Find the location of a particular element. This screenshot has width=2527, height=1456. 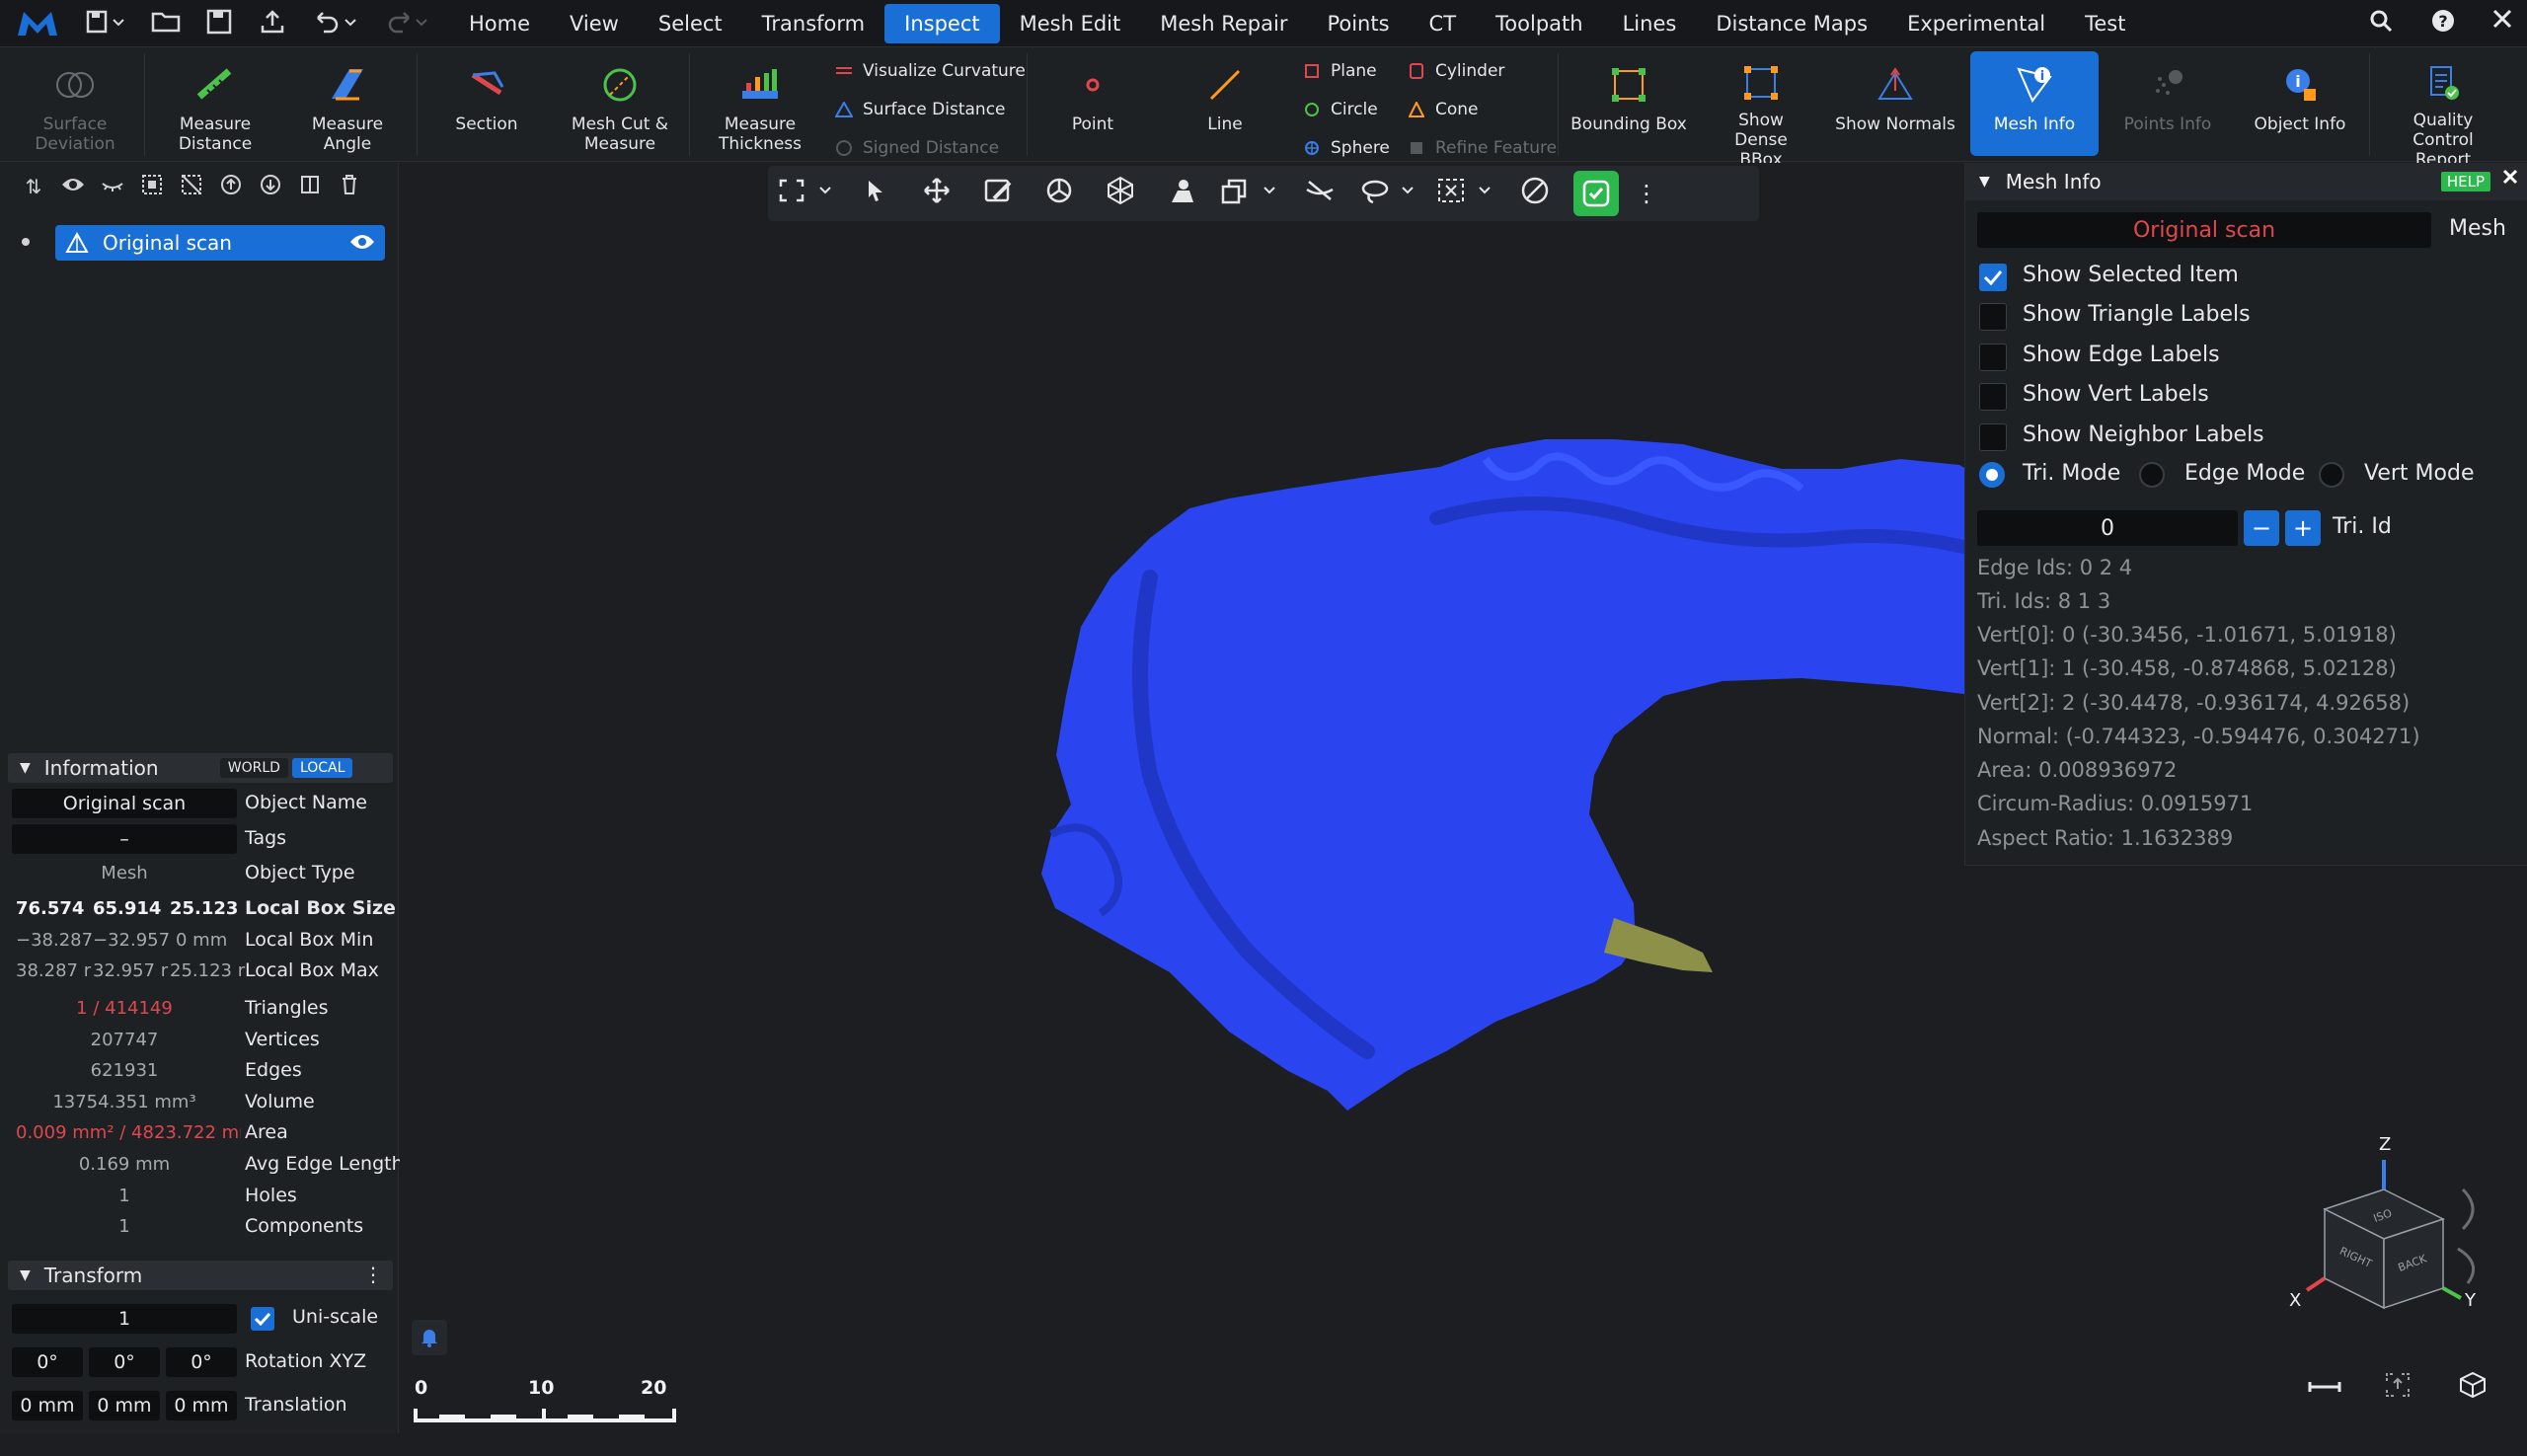

information-header: ▼ Information WORLD LOCAL is located at coordinates (200, 768).